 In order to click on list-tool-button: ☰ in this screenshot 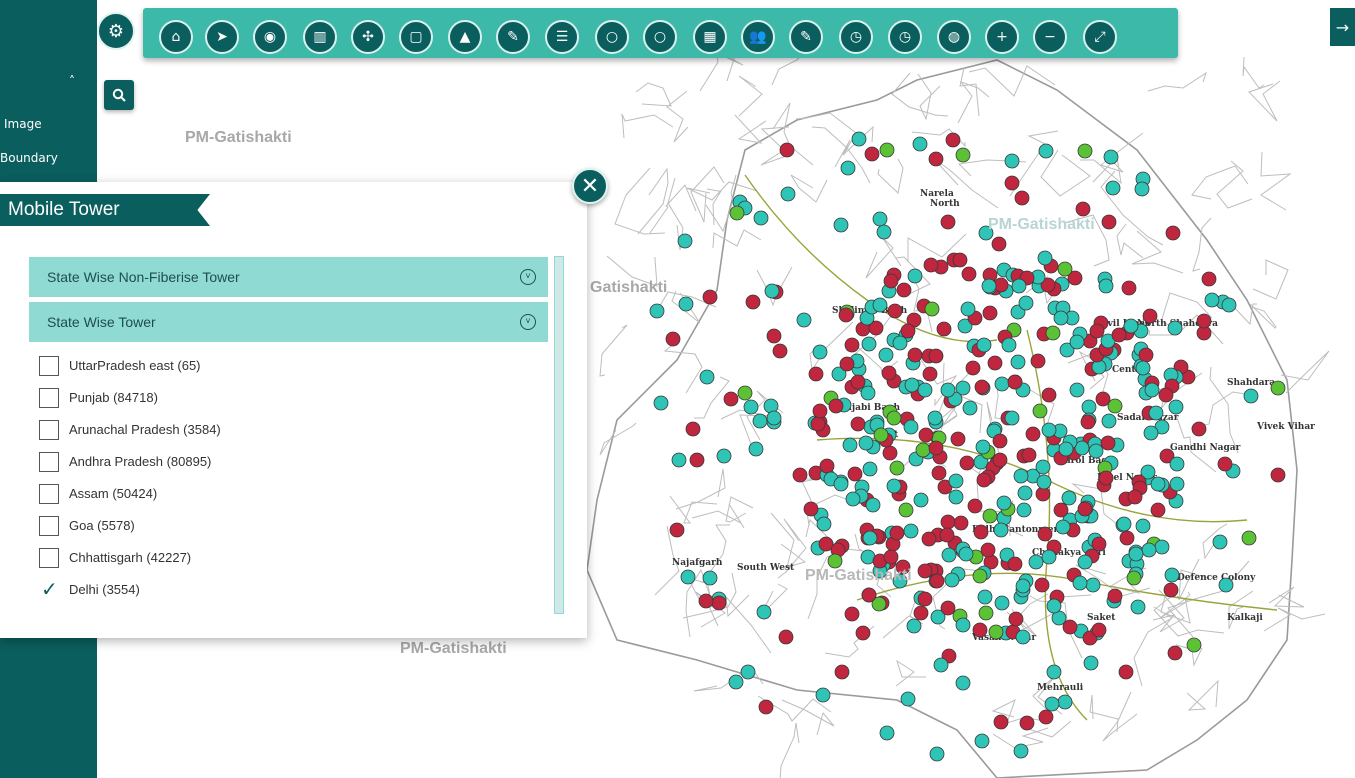, I will do `click(562, 37)`.